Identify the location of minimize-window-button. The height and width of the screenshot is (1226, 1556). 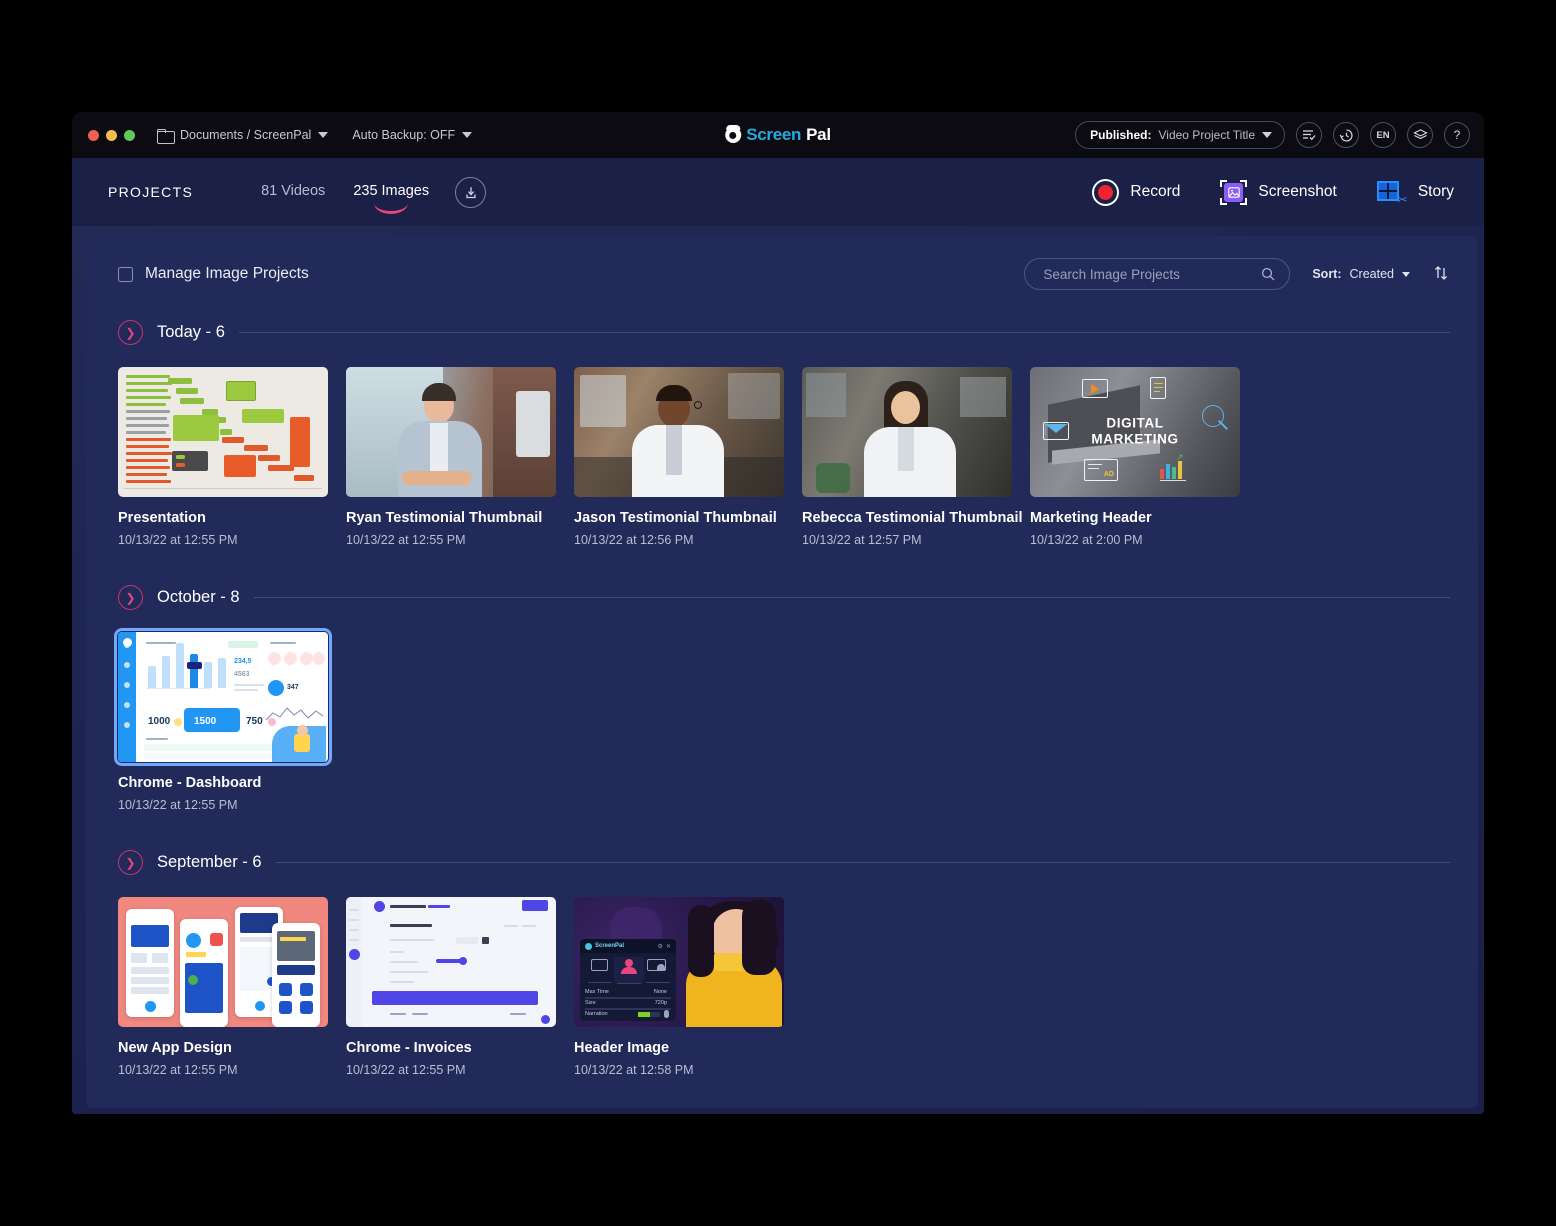
(111, 135).